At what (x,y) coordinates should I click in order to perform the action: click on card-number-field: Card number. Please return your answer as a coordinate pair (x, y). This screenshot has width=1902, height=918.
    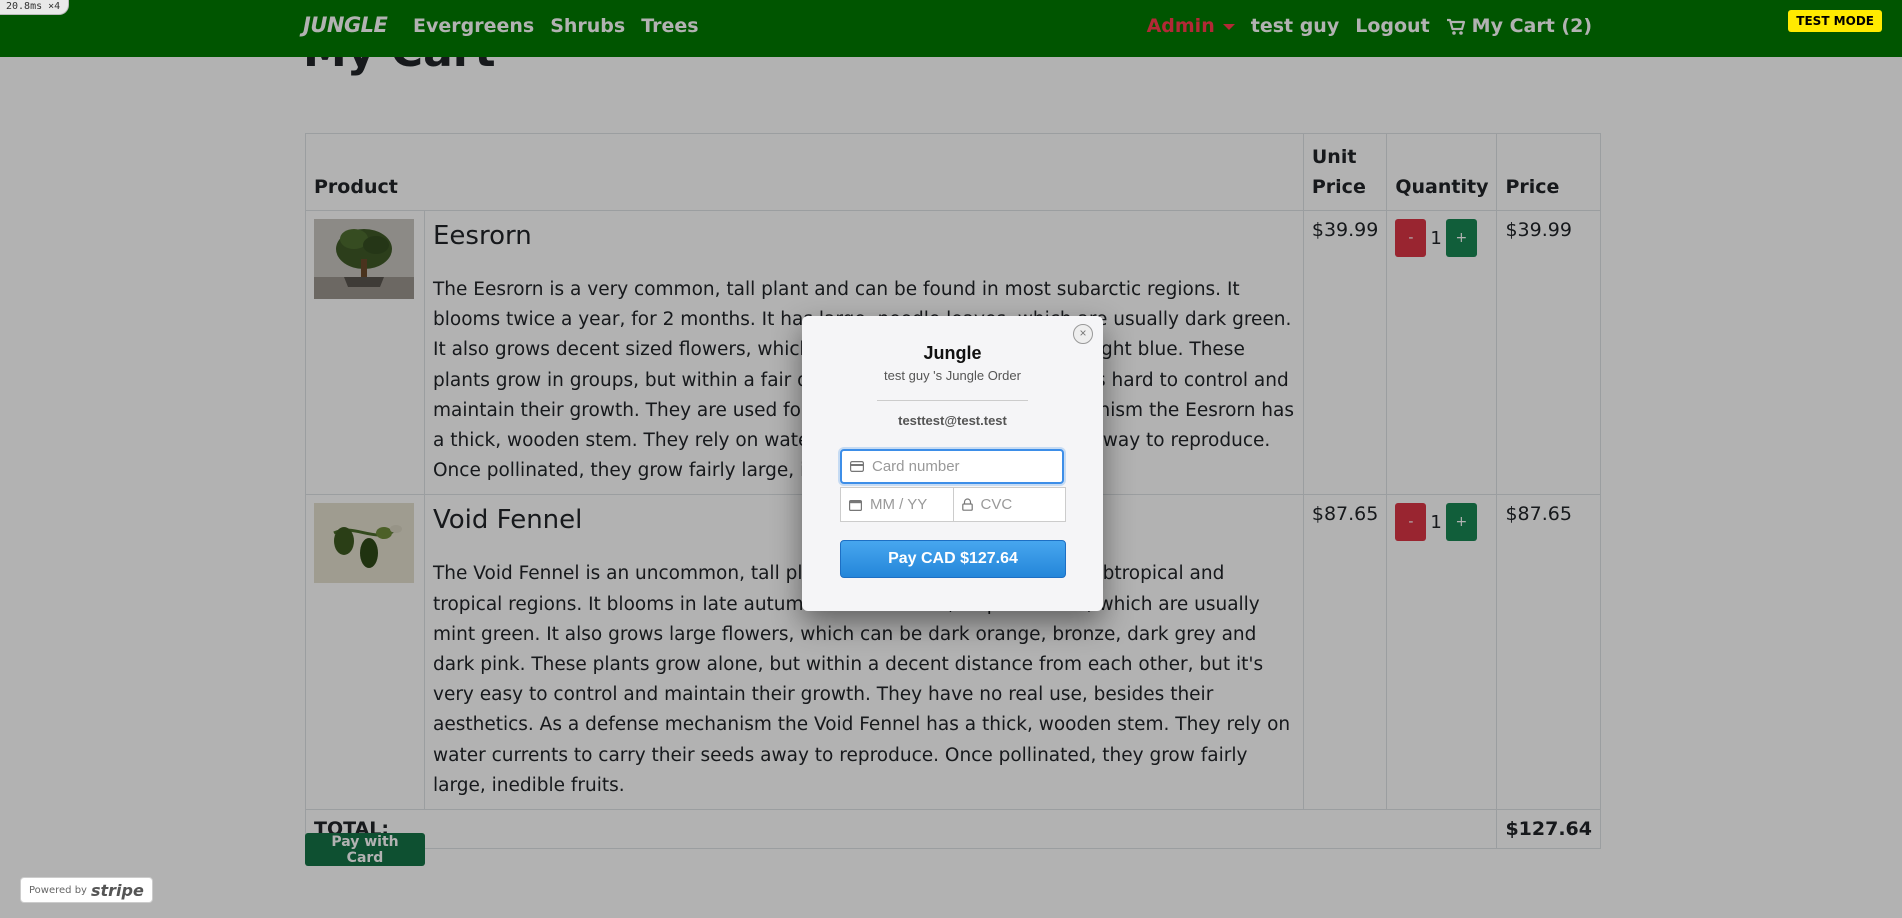
    Looking at the image, I should click on (952, 466).